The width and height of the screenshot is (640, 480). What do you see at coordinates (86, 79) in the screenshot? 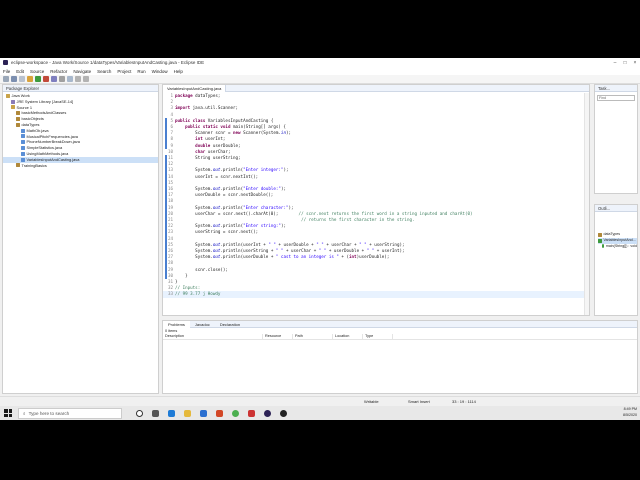
I see `forward-icon` at bounding box center [86, 79].